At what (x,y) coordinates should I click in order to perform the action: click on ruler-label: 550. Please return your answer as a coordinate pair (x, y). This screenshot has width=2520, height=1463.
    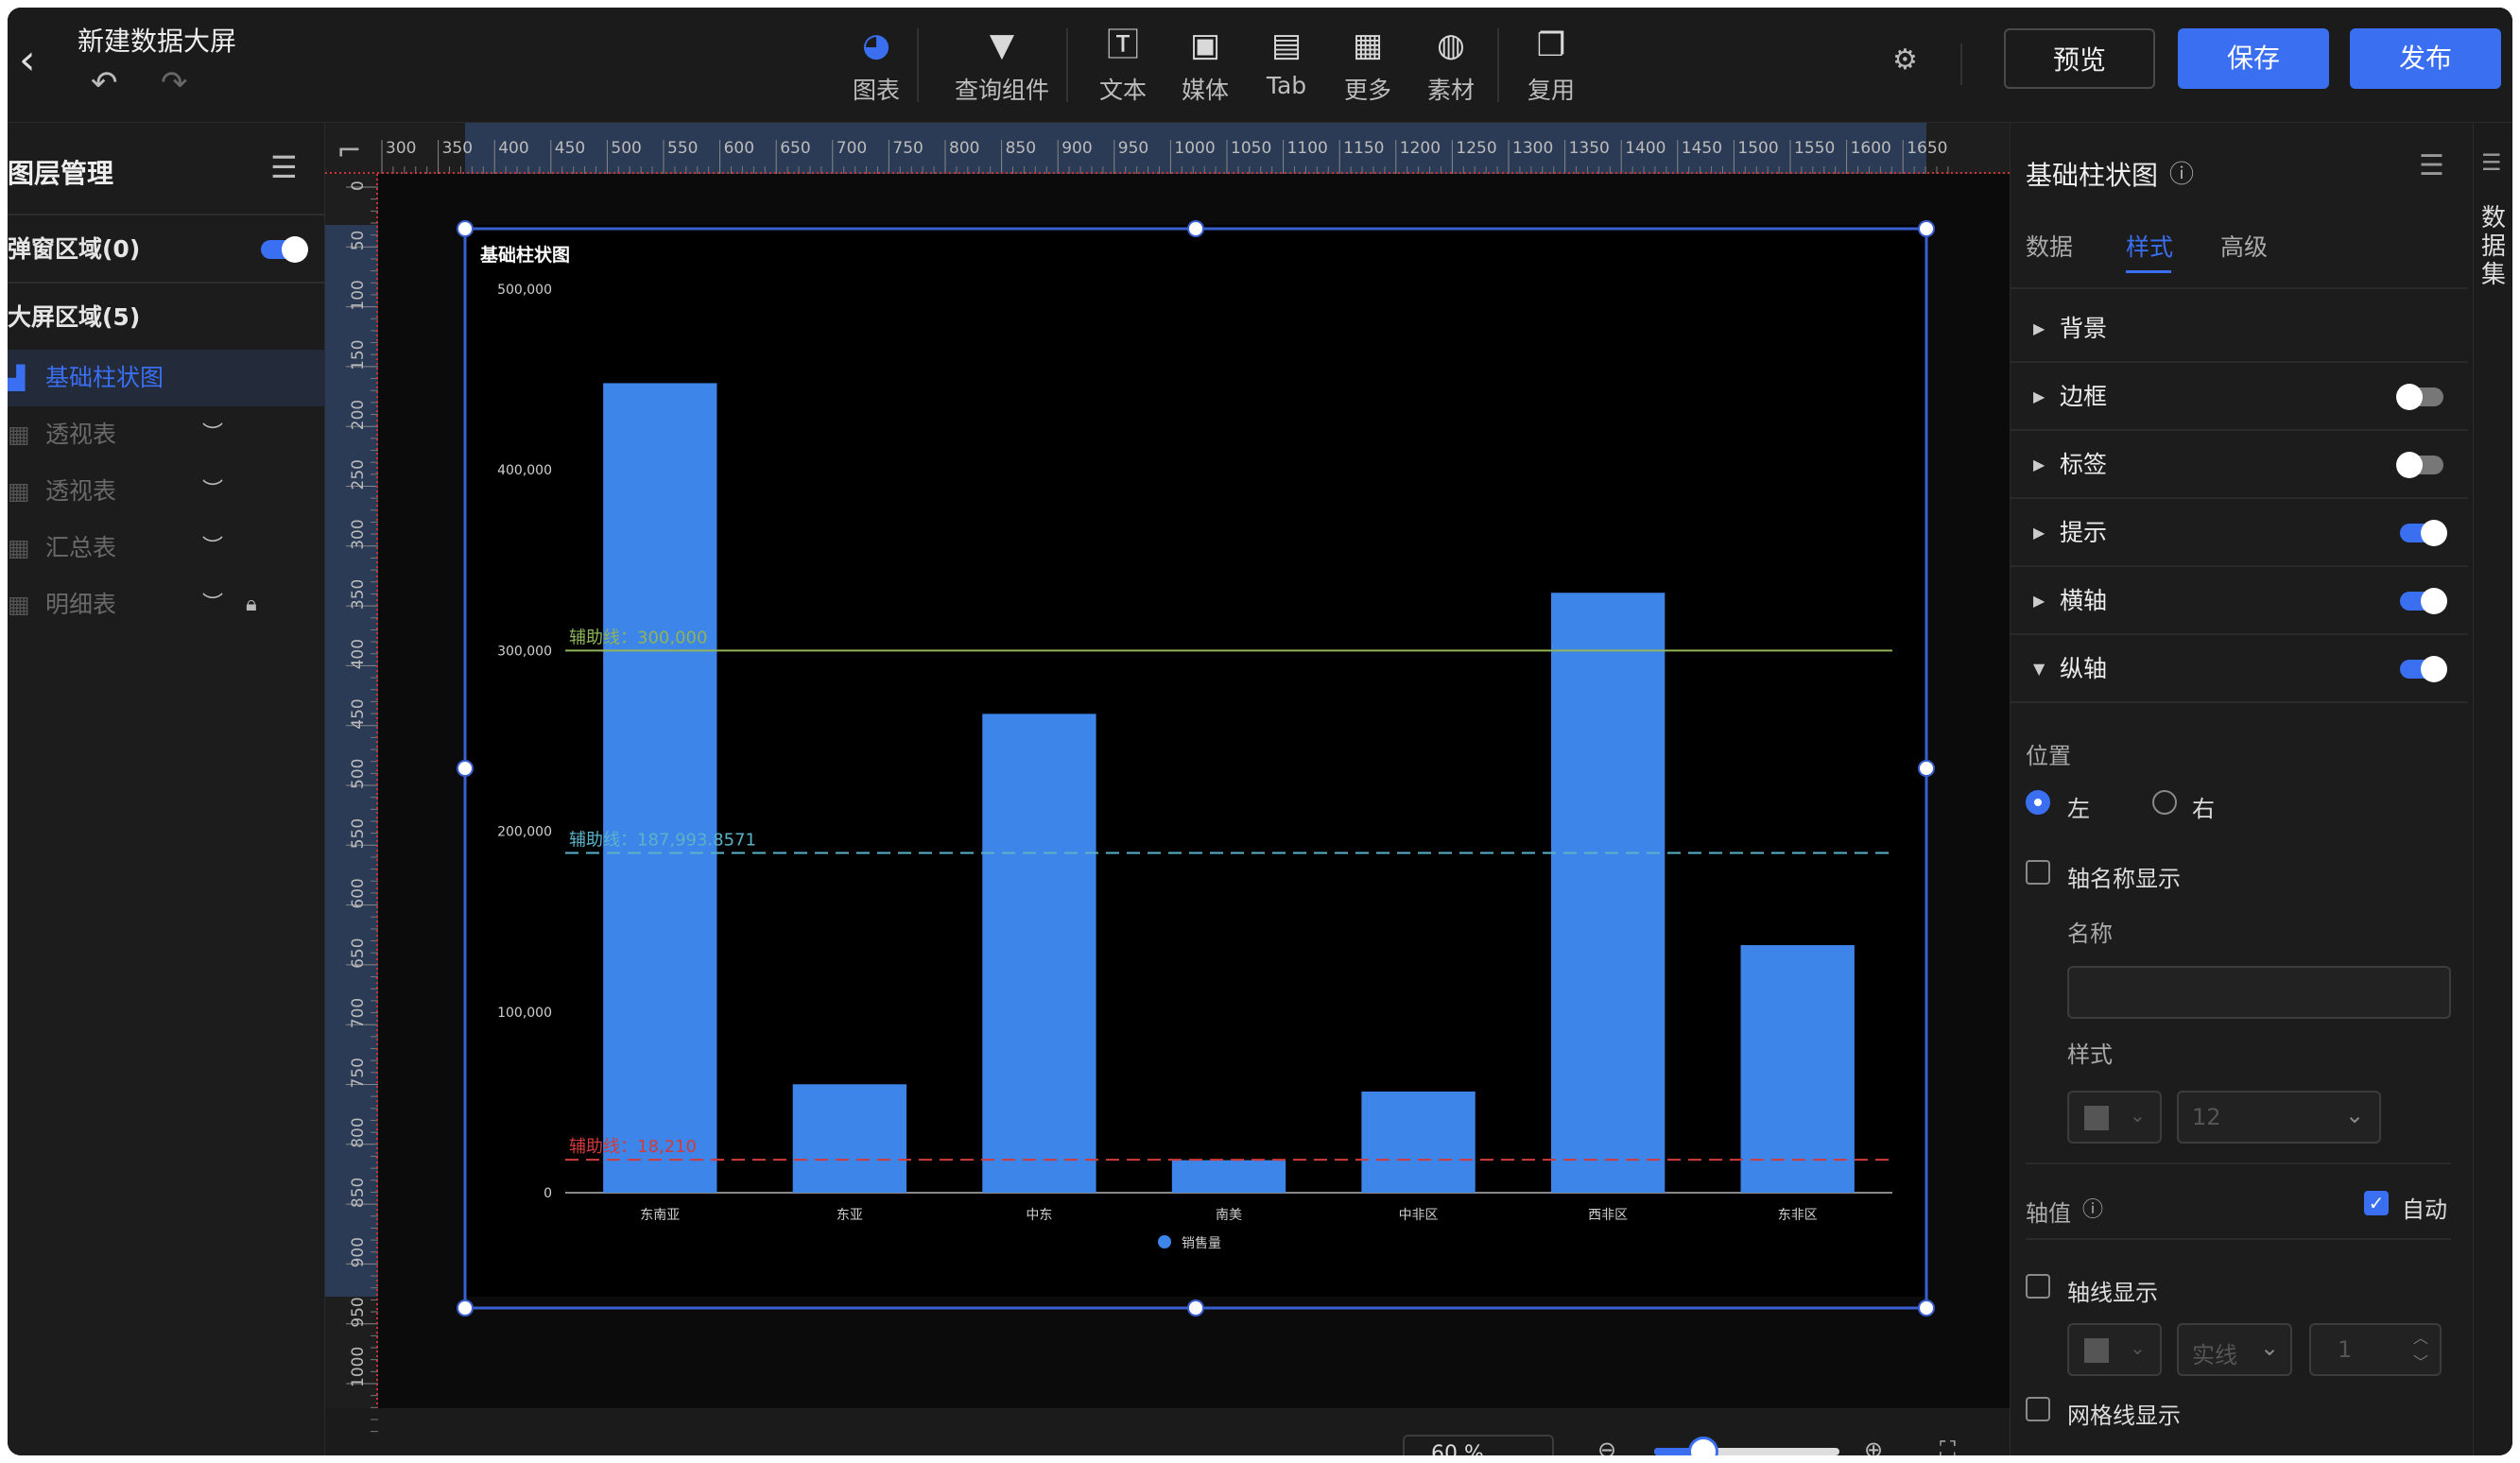
    Looking at the image, I should click on (358, 834).